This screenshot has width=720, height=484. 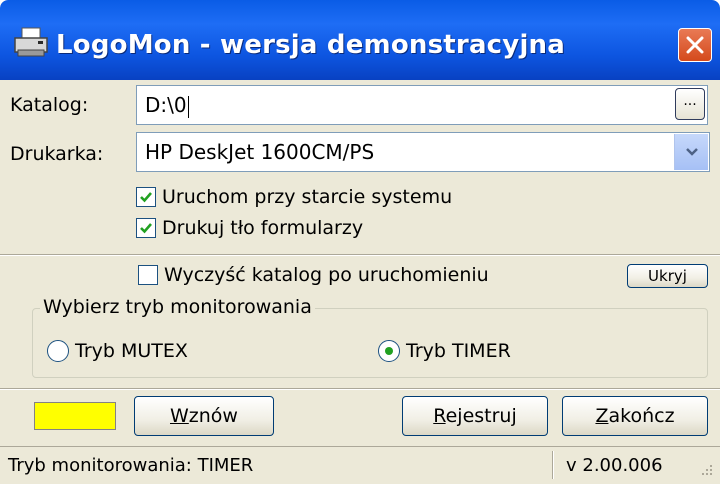 I want to click on status-divider, so click(x=553, y=465).